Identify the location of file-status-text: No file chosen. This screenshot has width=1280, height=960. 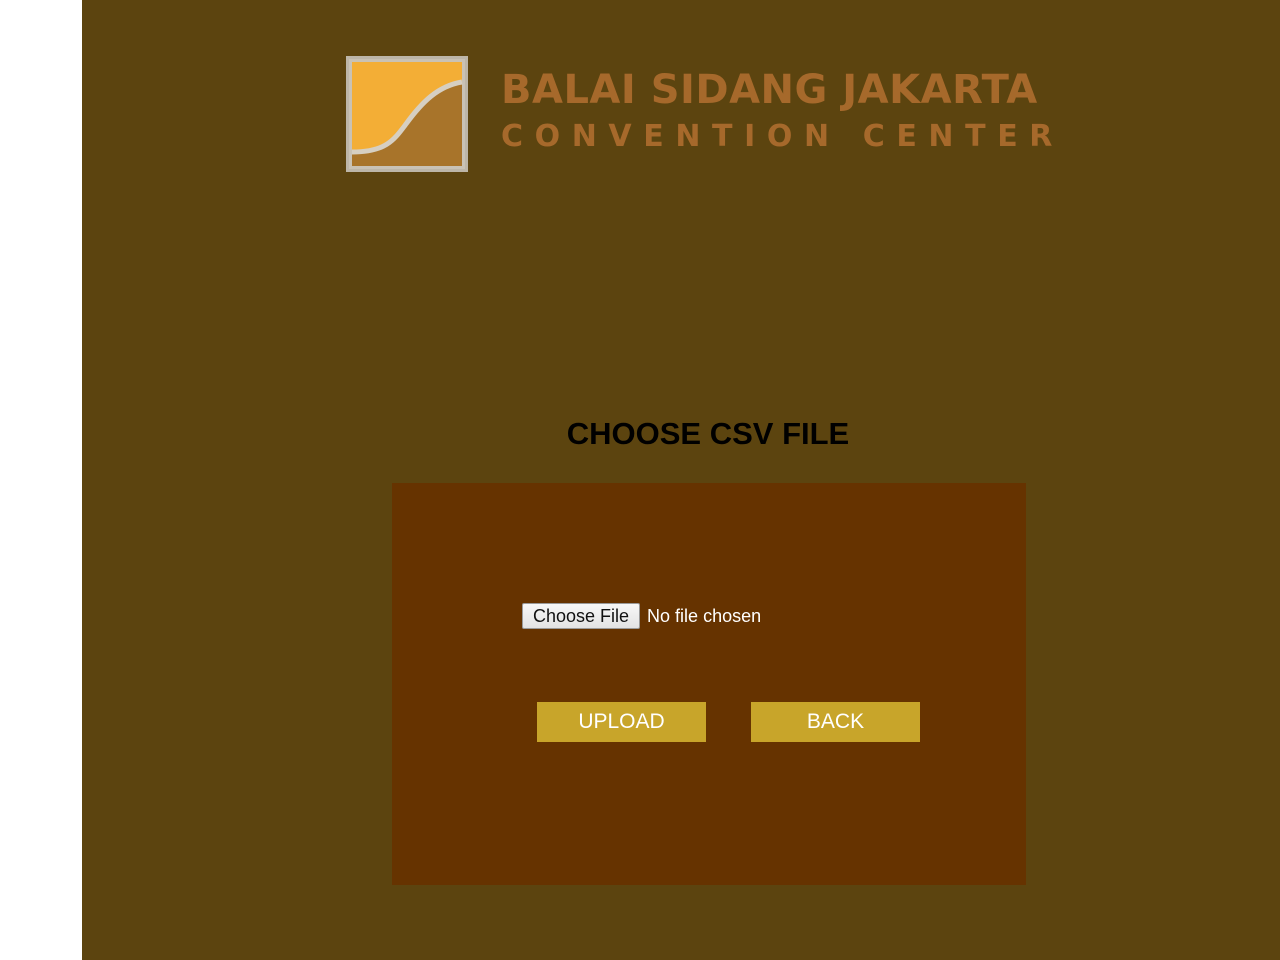
(704, 615).